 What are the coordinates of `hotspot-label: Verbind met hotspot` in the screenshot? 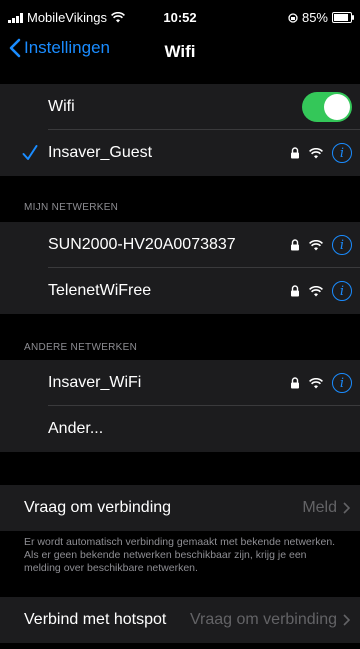 It's located at (95, 619).